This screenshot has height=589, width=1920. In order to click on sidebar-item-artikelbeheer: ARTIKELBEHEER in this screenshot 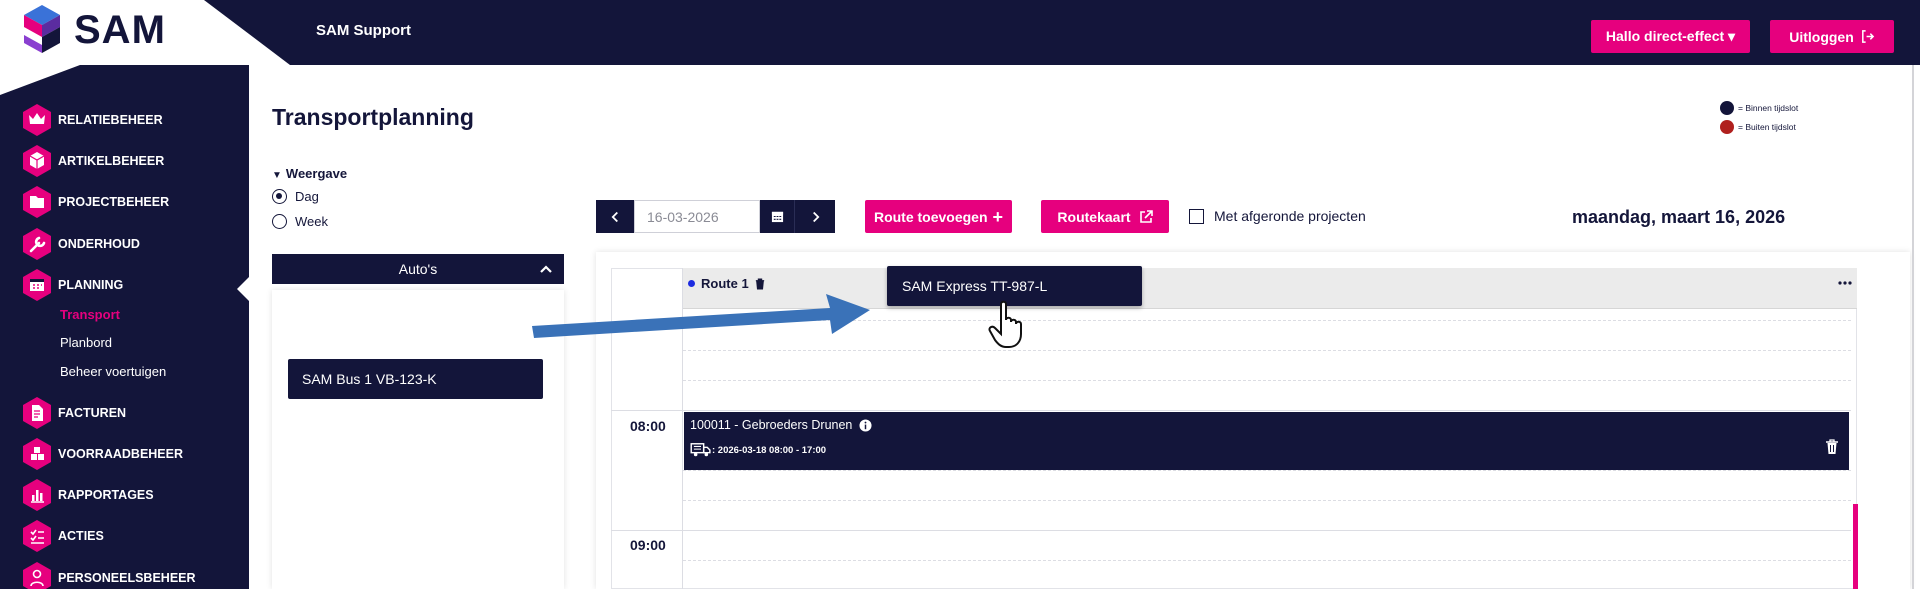, I will do `click(93, 161)`.